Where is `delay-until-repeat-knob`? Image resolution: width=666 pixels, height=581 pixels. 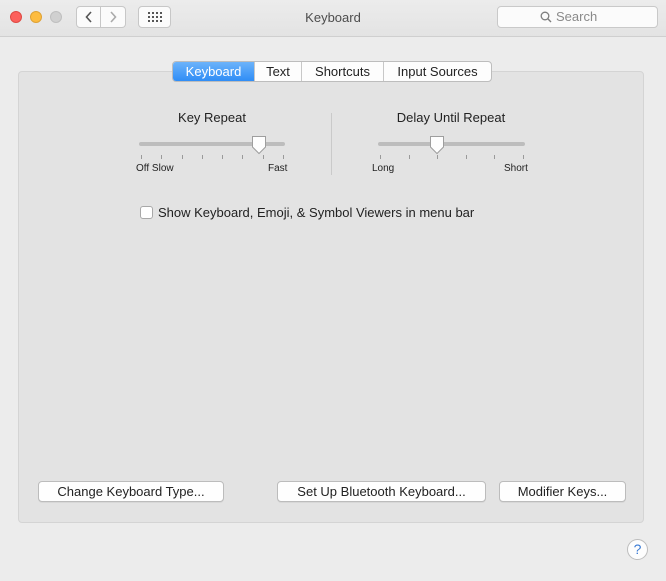
delay-until-repeat-knob is located at coordinates (437, 145).